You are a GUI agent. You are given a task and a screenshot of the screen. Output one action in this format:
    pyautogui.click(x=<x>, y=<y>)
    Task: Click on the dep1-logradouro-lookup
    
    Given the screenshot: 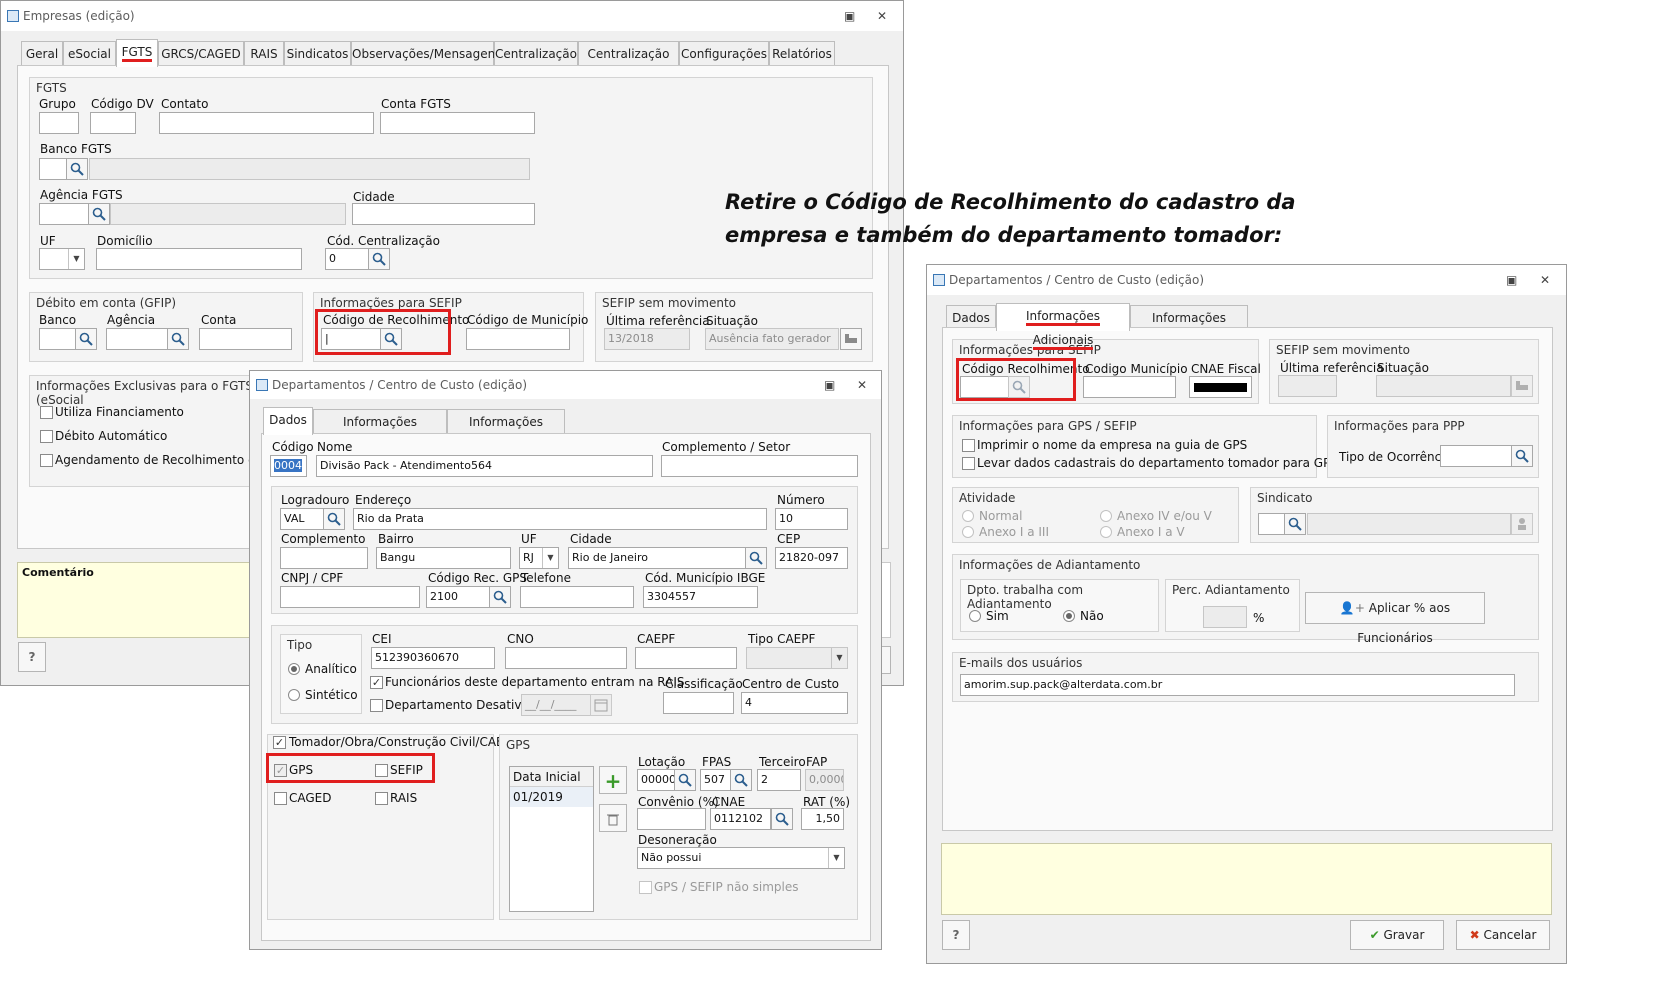 What is the action you would take?
    pyautogui.click(x=334, y=519)
    